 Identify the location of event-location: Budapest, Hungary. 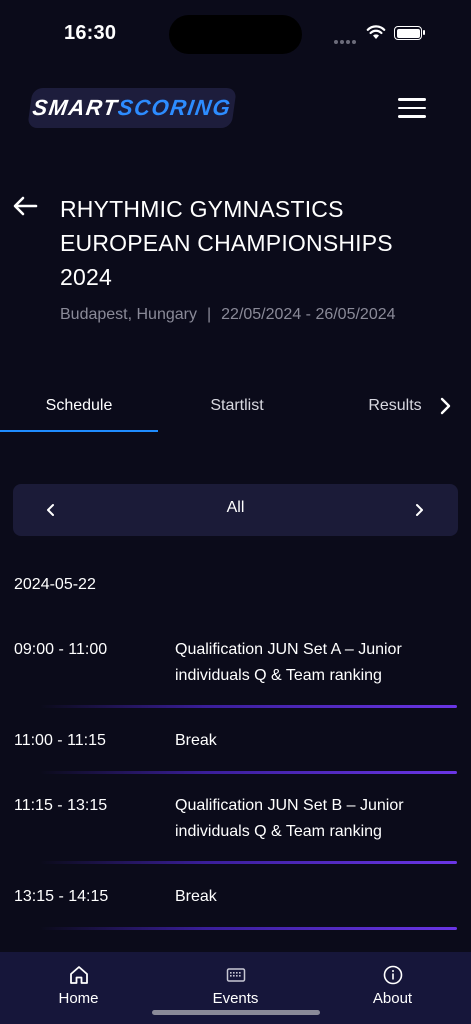
(128, 314).